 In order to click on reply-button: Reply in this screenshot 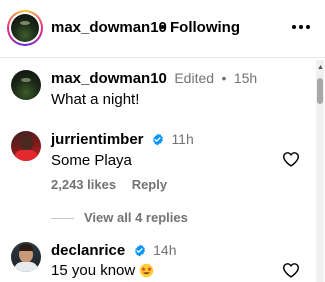, I will do `click(149, 184)`.